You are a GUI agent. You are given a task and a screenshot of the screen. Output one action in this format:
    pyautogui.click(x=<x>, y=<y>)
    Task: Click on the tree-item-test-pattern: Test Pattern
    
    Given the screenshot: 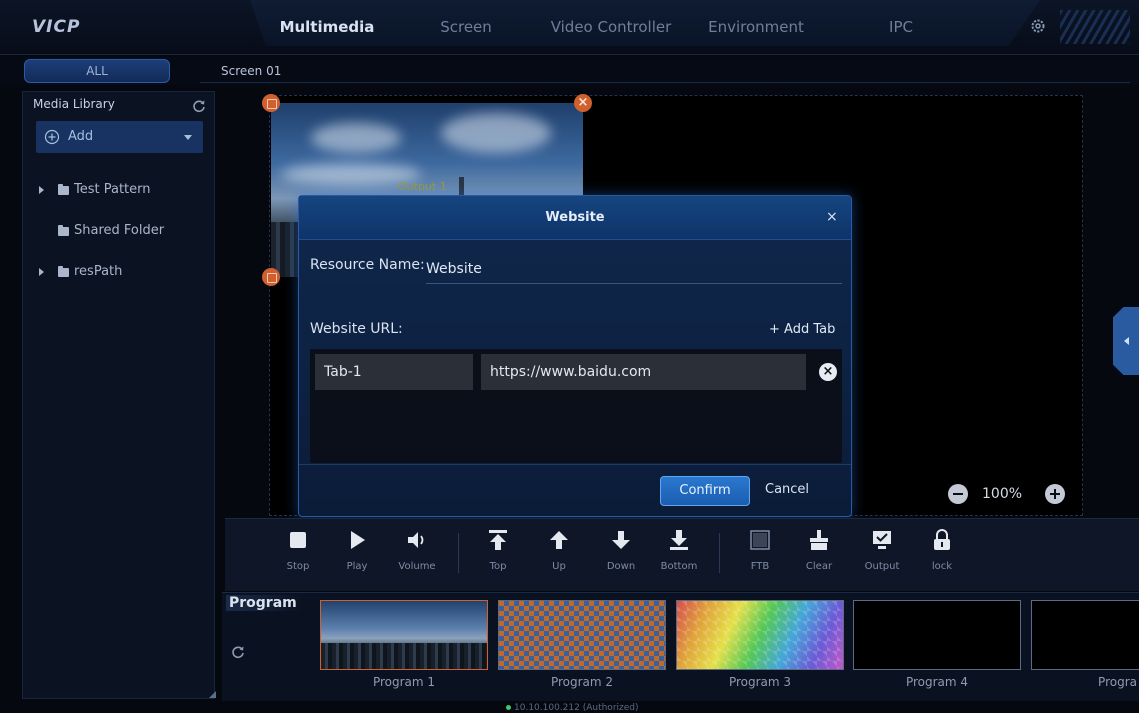 What is the action you would take?
    pyautogui.click(x=119, y=191)
    